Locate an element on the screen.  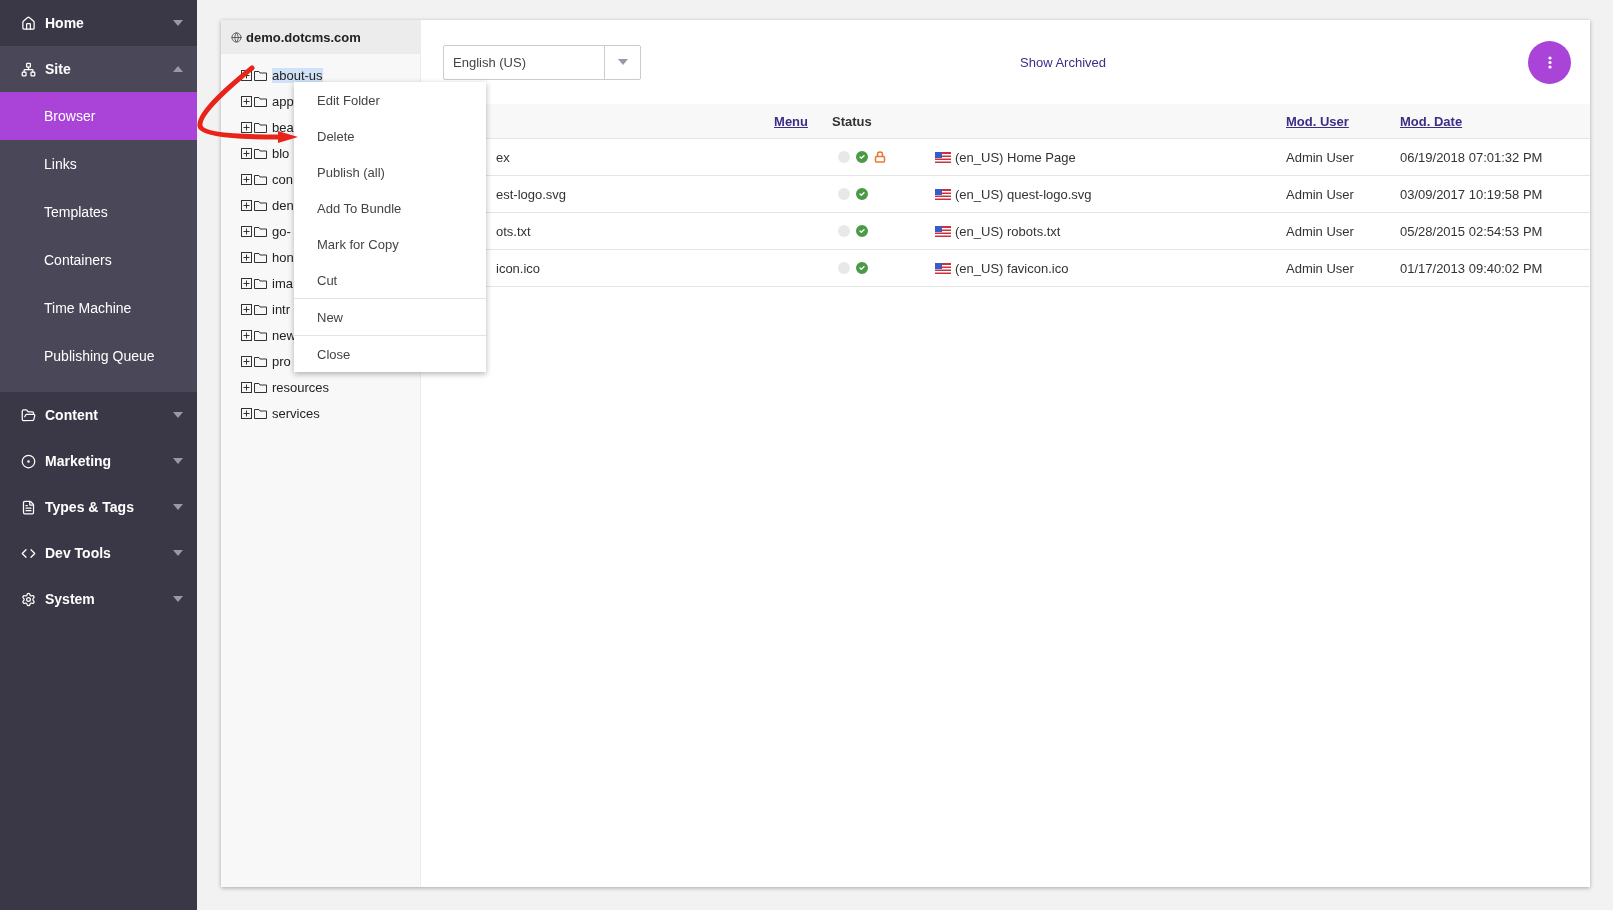
nav-item: Links is located at coordinates (98, 164).